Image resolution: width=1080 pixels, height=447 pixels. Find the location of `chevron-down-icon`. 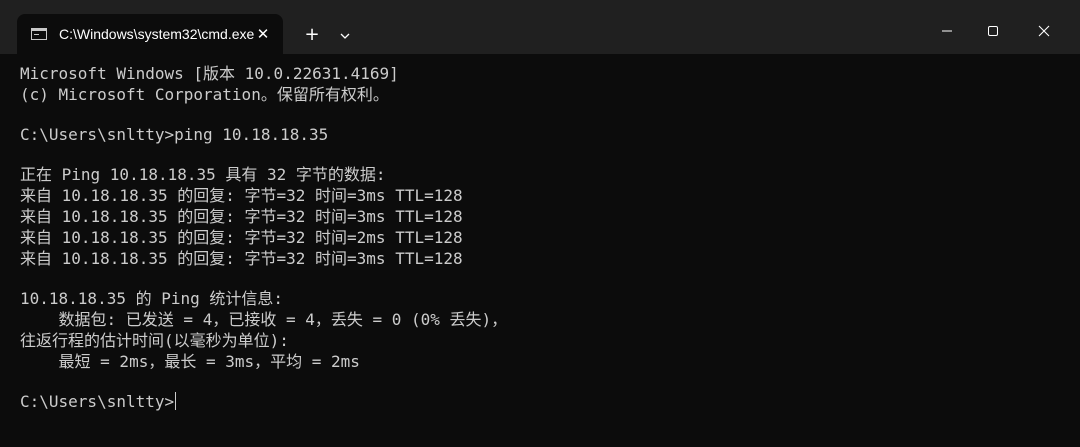

chevron-down-icon is located at coordinates (345, 36).